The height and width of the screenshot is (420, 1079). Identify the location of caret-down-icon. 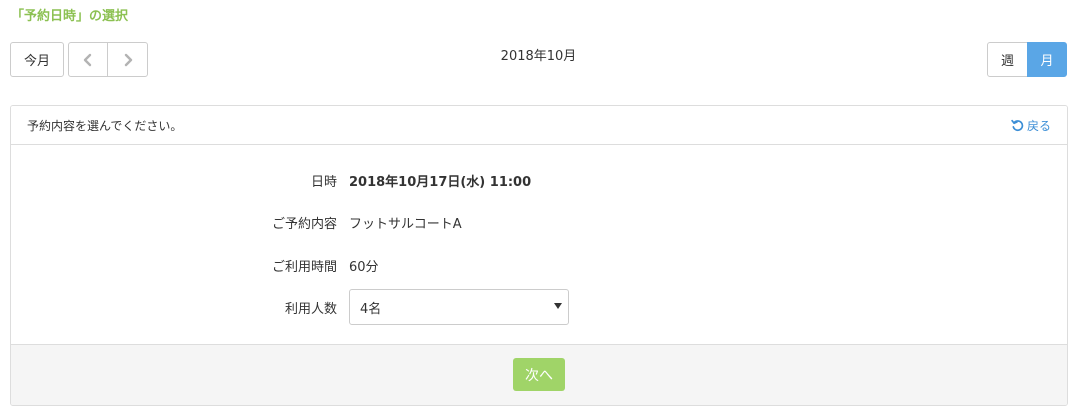
(558, 306).